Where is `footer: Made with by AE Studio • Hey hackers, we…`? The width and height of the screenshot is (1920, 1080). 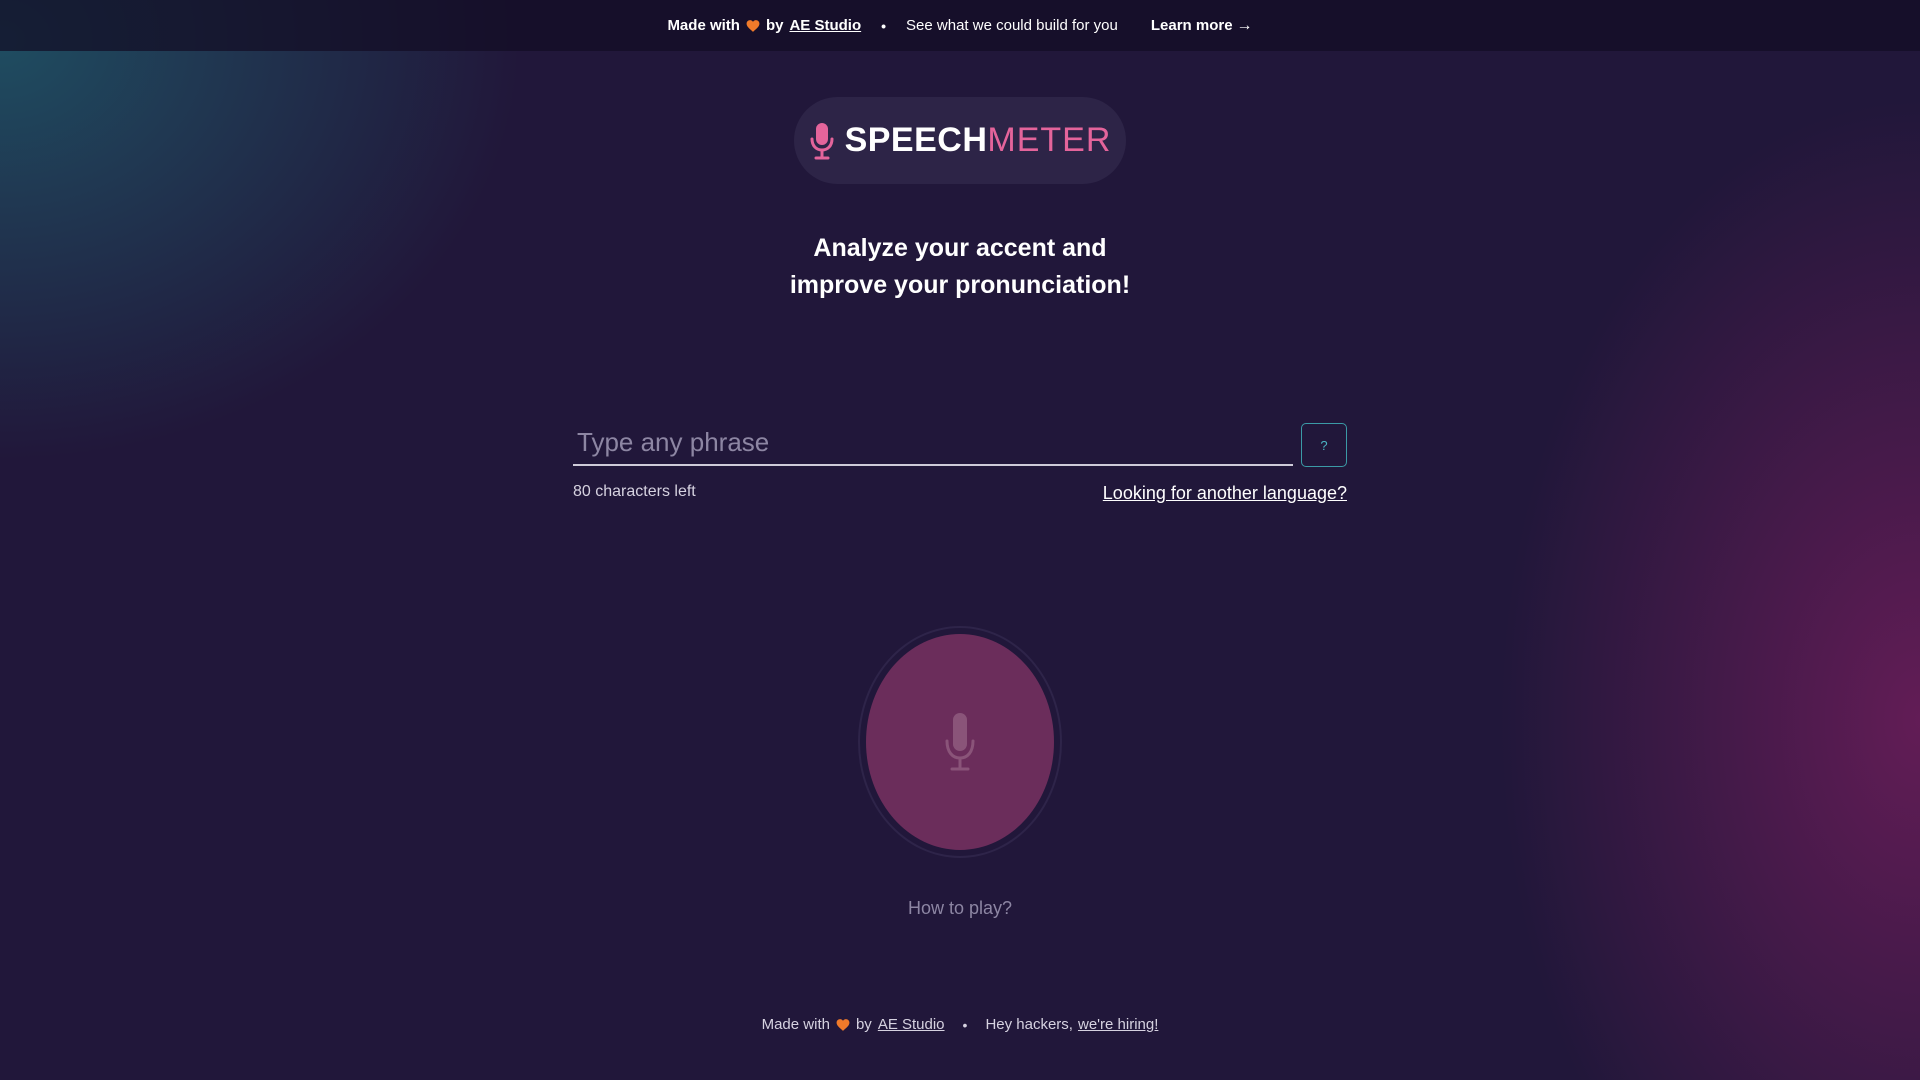
footer: Made with by AE Studio • Hey hackers, we… is located at coordinates (960, 1024).